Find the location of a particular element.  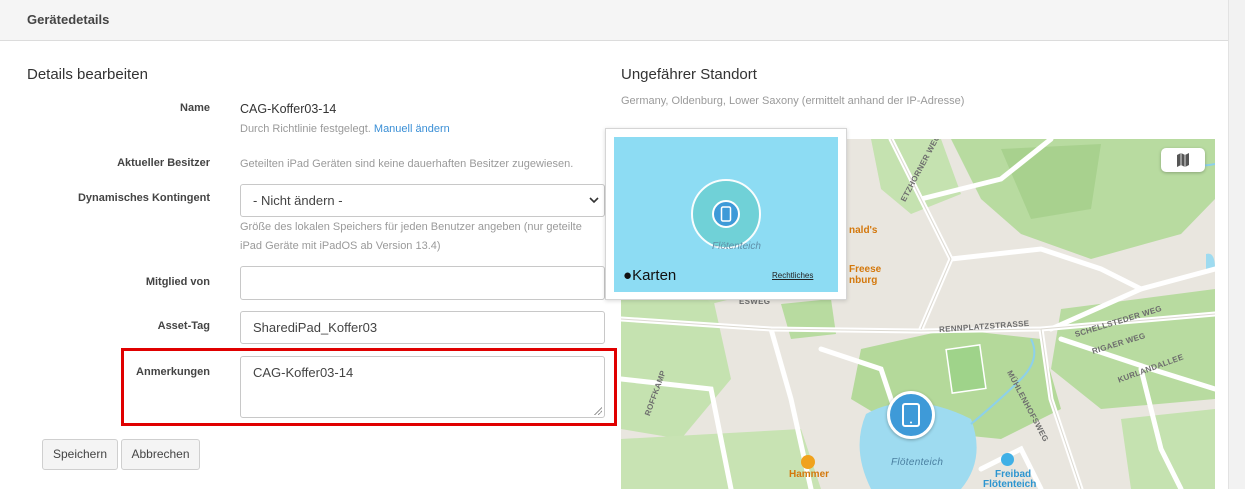

lake-label: Flötenteich is located at coordinates (917, 462).